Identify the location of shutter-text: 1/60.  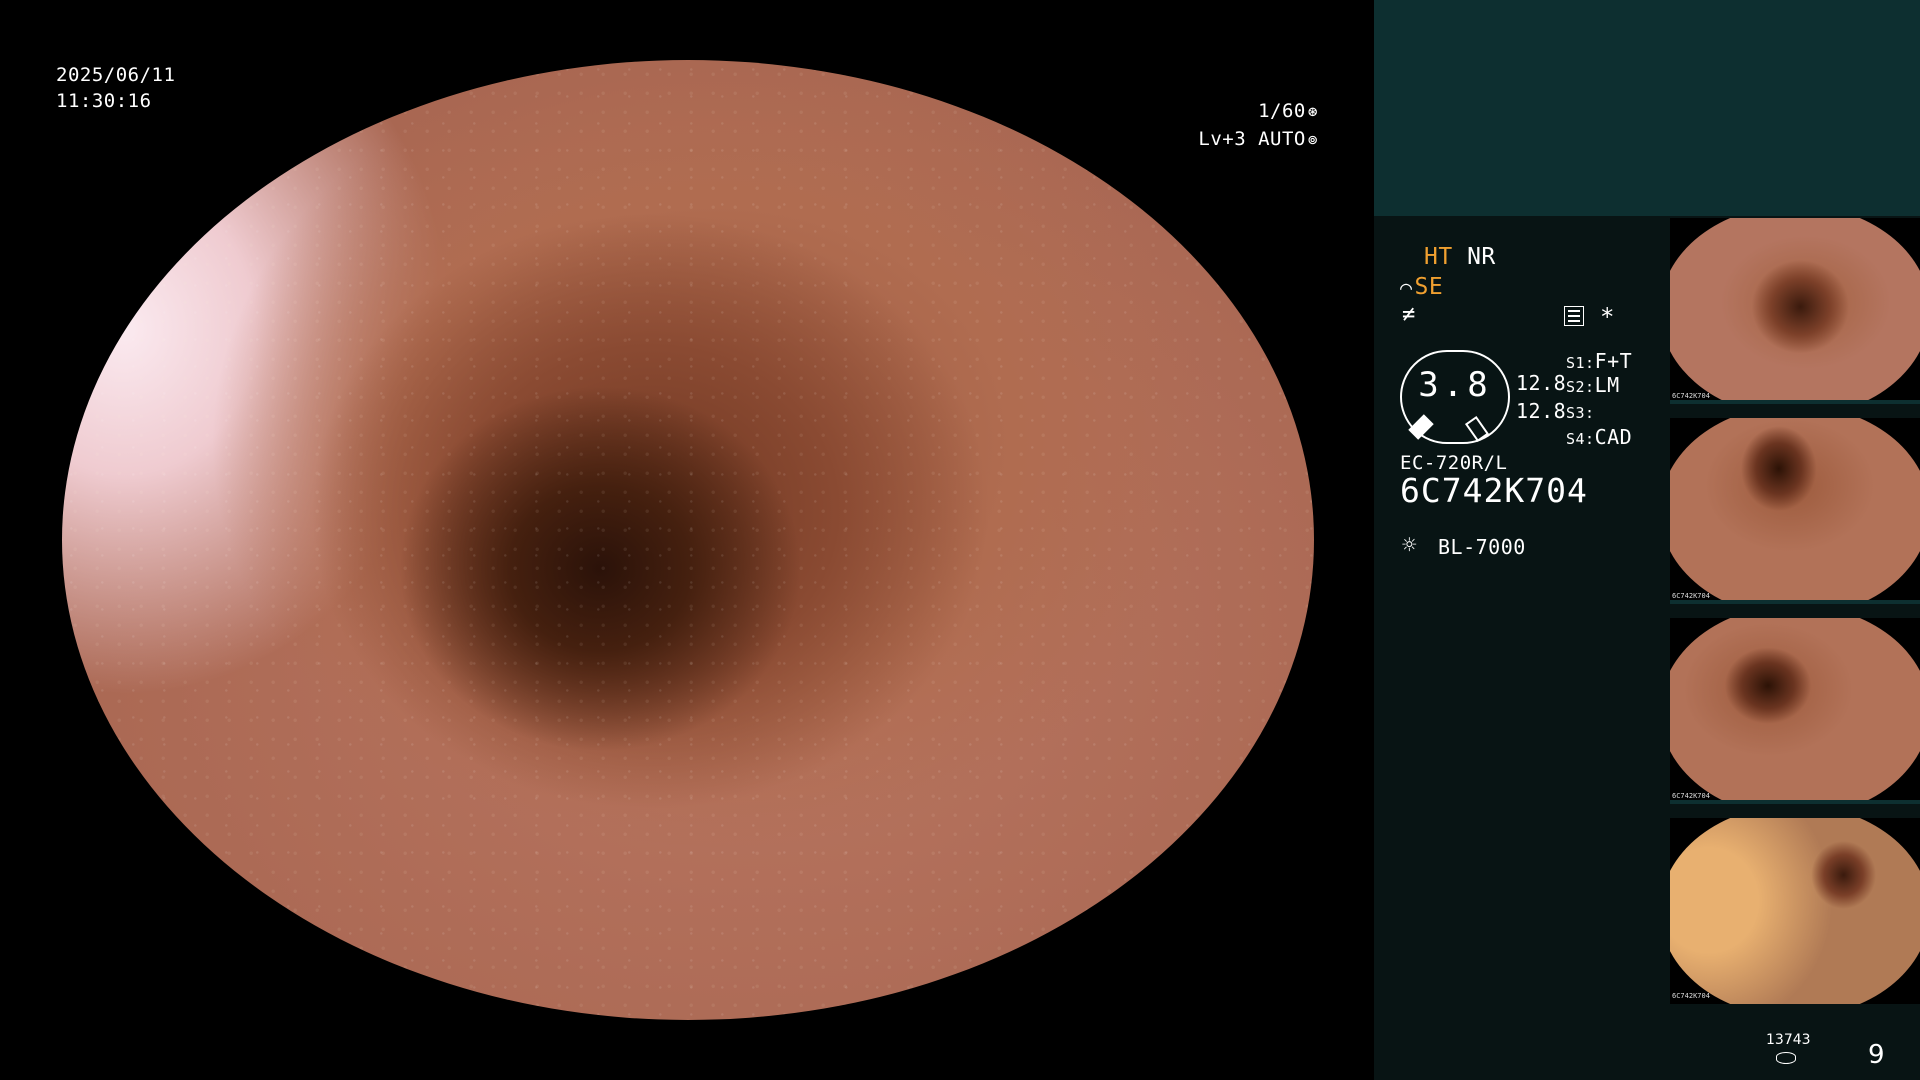
(1282, 111).